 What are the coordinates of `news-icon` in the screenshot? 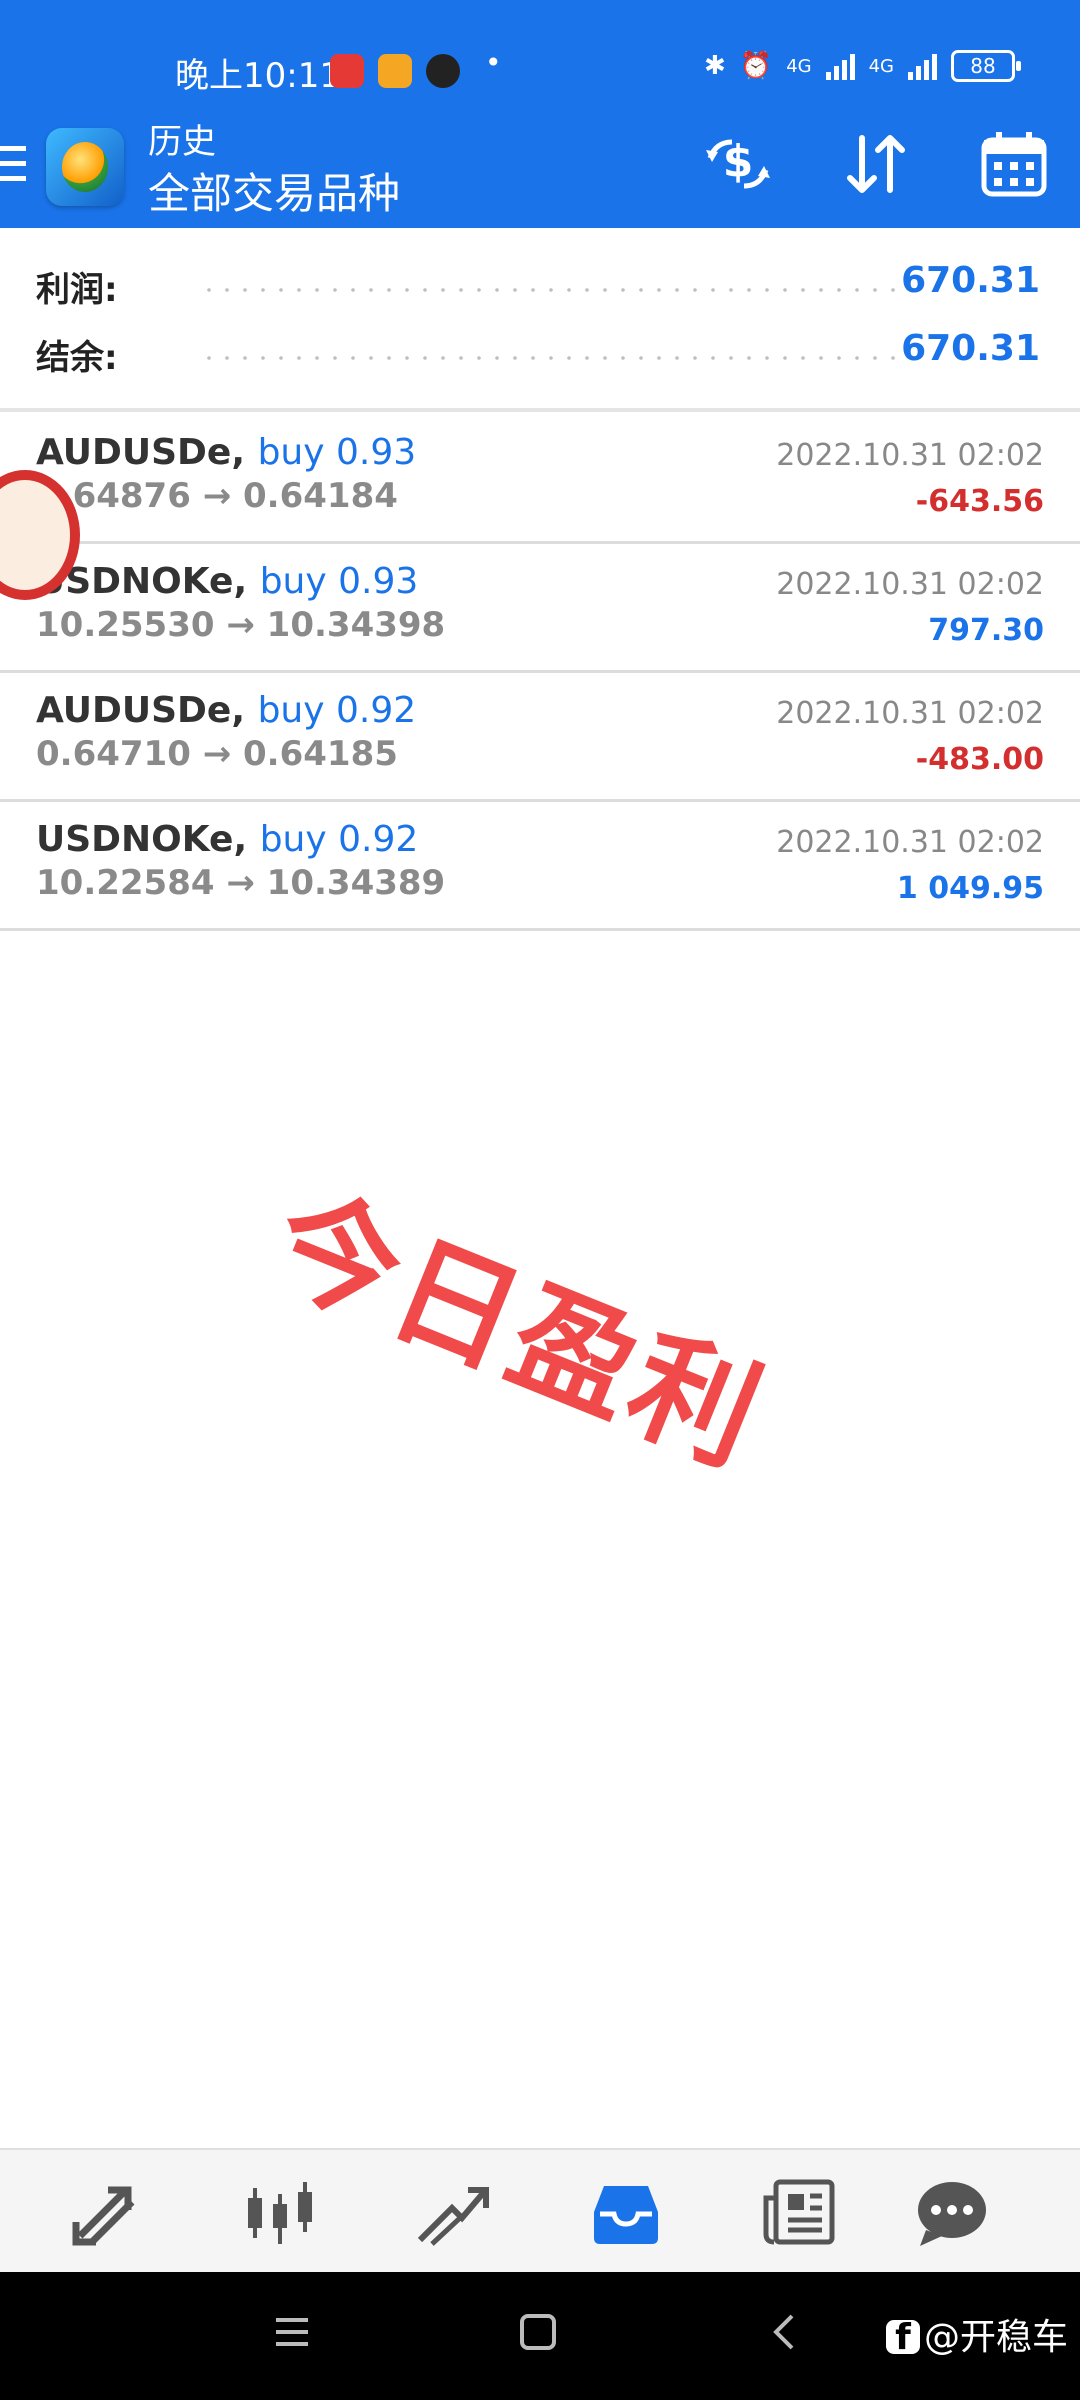 It's located at (800, 2213).